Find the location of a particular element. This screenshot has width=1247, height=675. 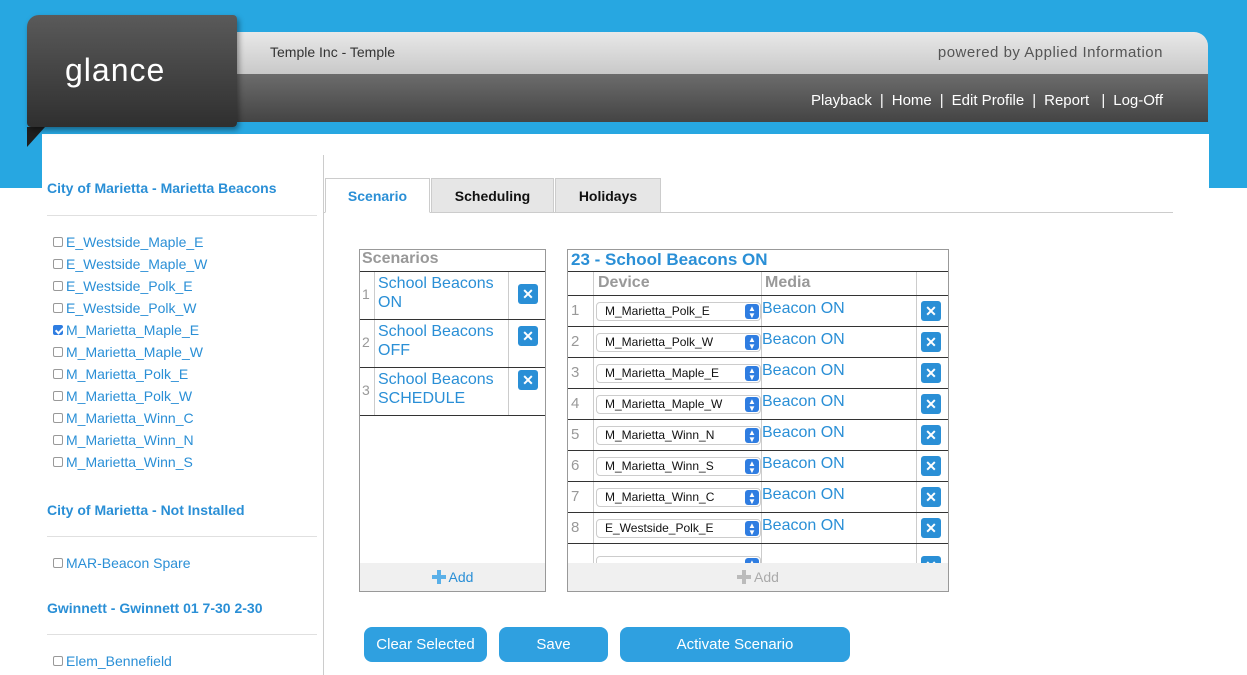

sidebar-group-title: City of Marietta - Marietta Beacons is located at coordinates (162, 188).